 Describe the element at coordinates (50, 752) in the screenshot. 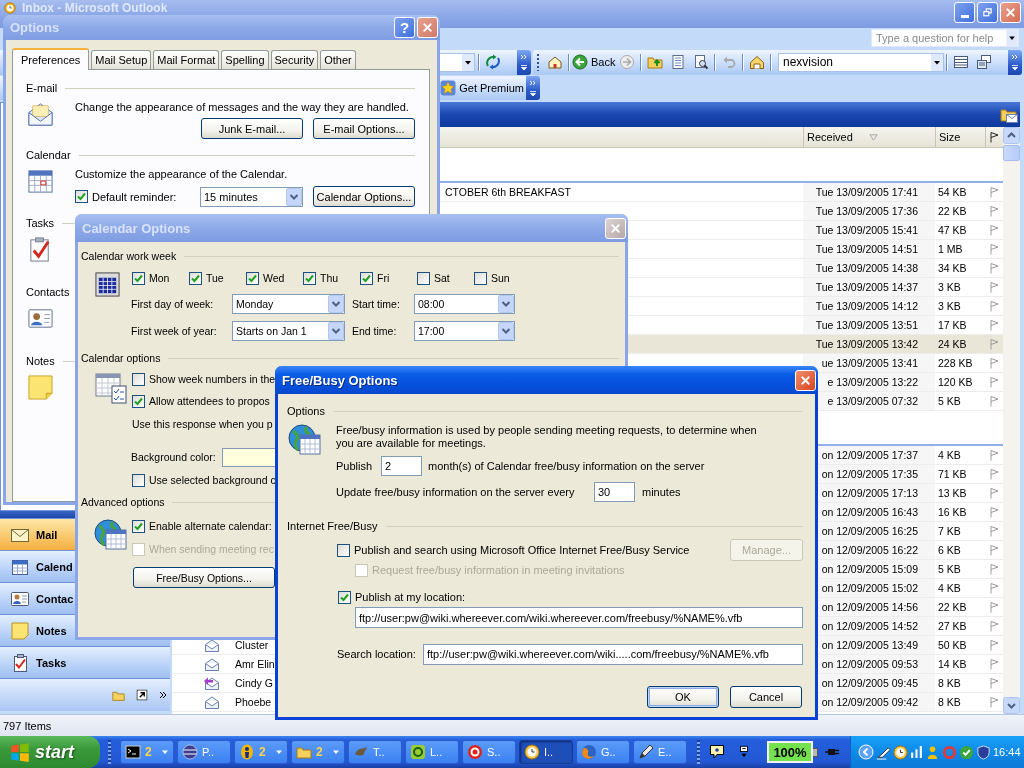

I see `start-button: start` at that location.